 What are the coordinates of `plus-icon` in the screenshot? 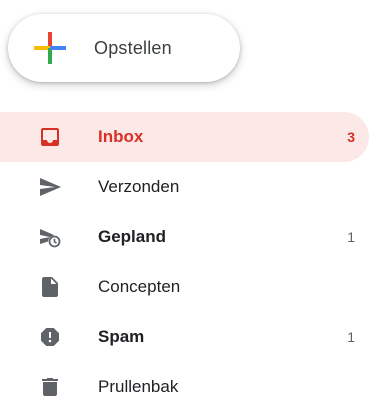 It's located at (50, 48).